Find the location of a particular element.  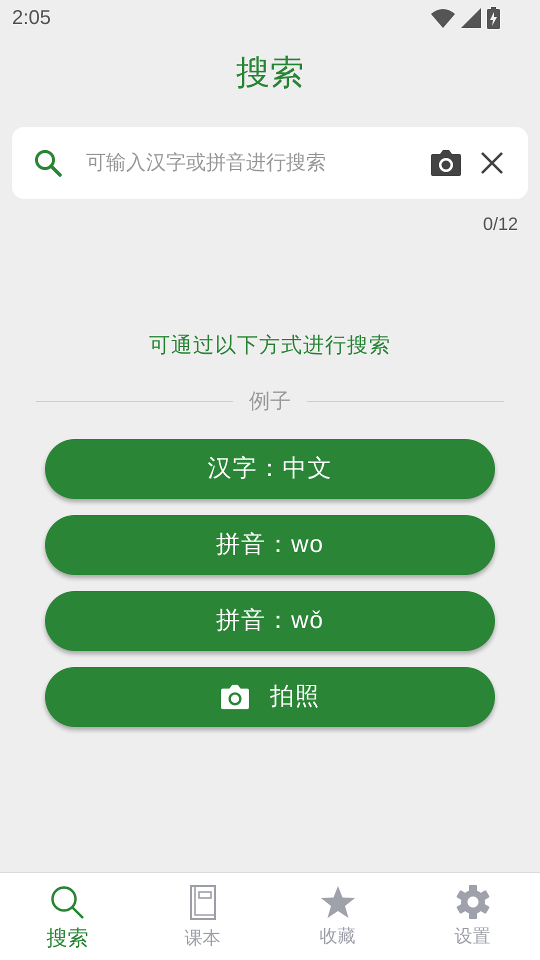

settings-icon is located at coordinates (473, 902).